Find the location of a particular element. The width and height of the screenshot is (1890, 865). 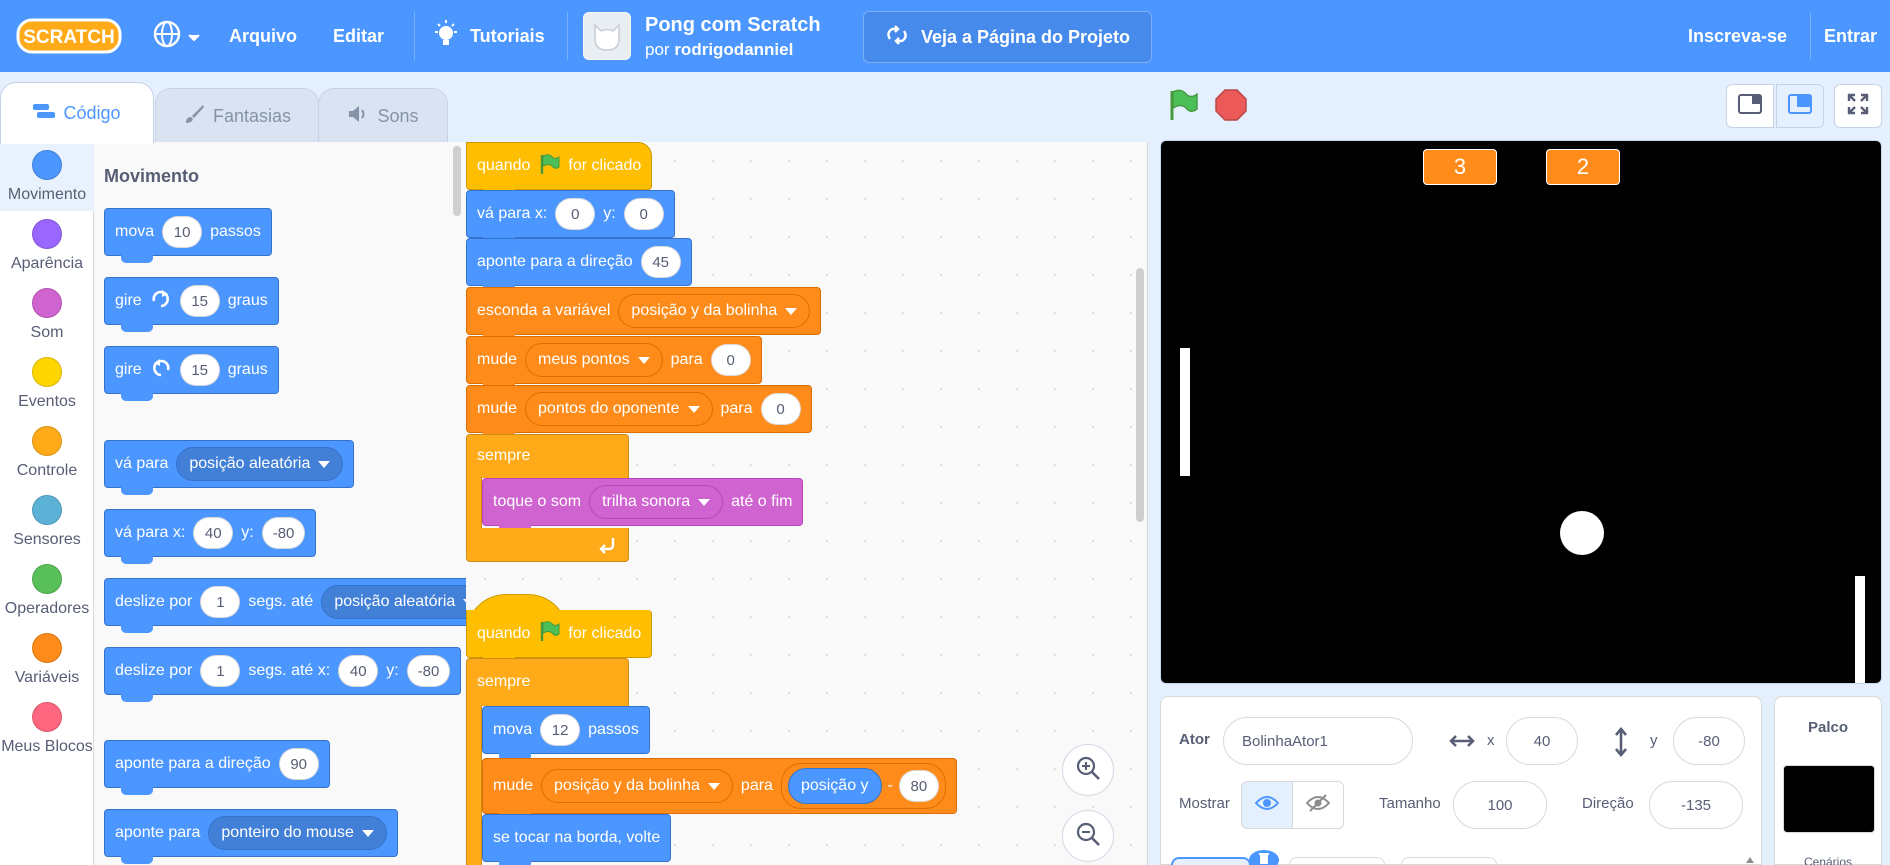

steps-input: 10 is located at coordinates (182, 232).